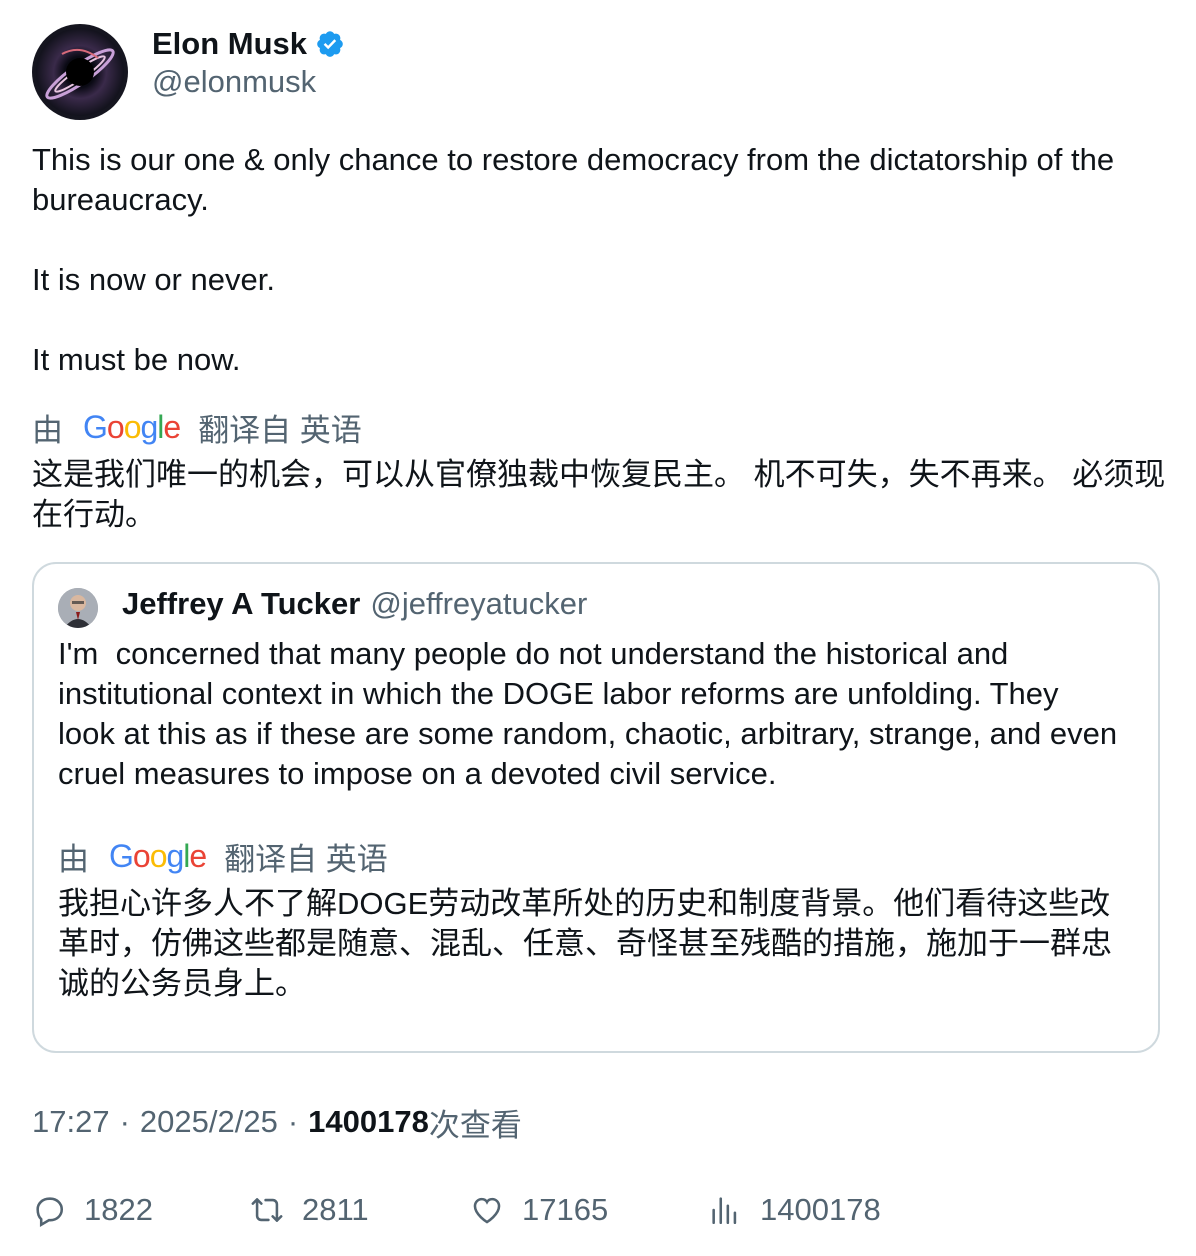  What do you see at coordinates (234, 82) in the screenshot?
I see `author-handle: @elonmusk` at bounding box center [234, 82].